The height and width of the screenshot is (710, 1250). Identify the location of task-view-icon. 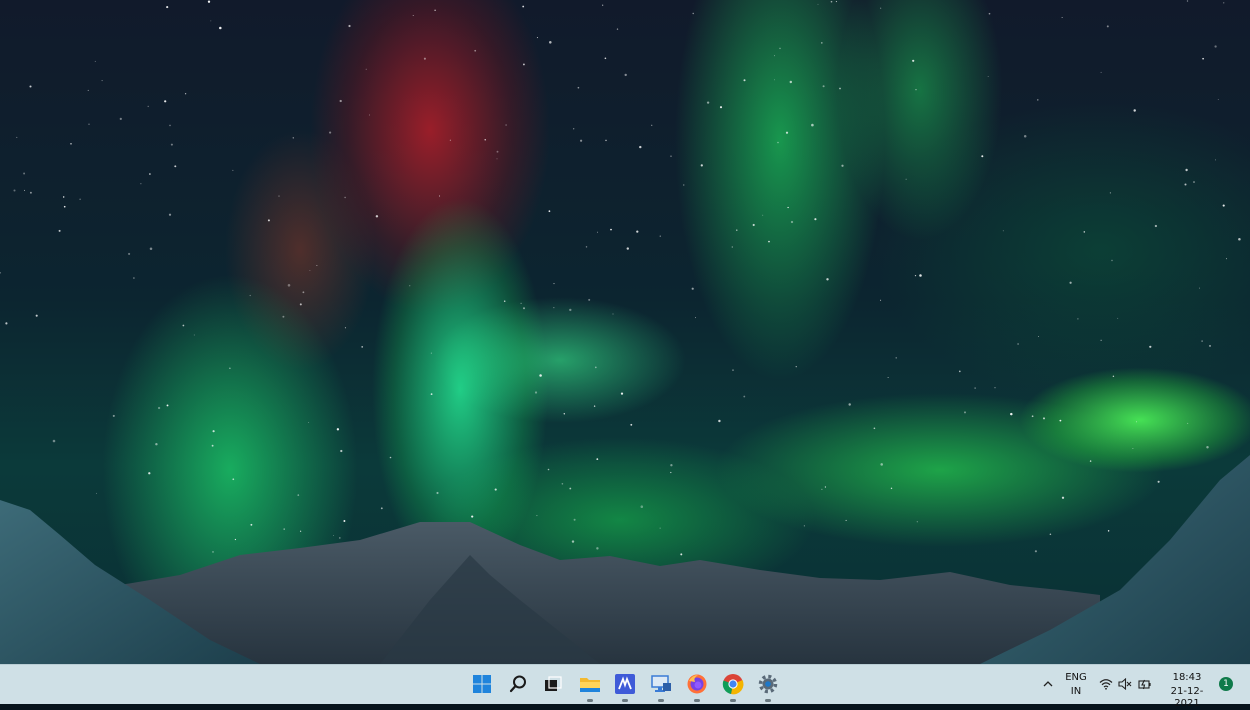
(553, 683).